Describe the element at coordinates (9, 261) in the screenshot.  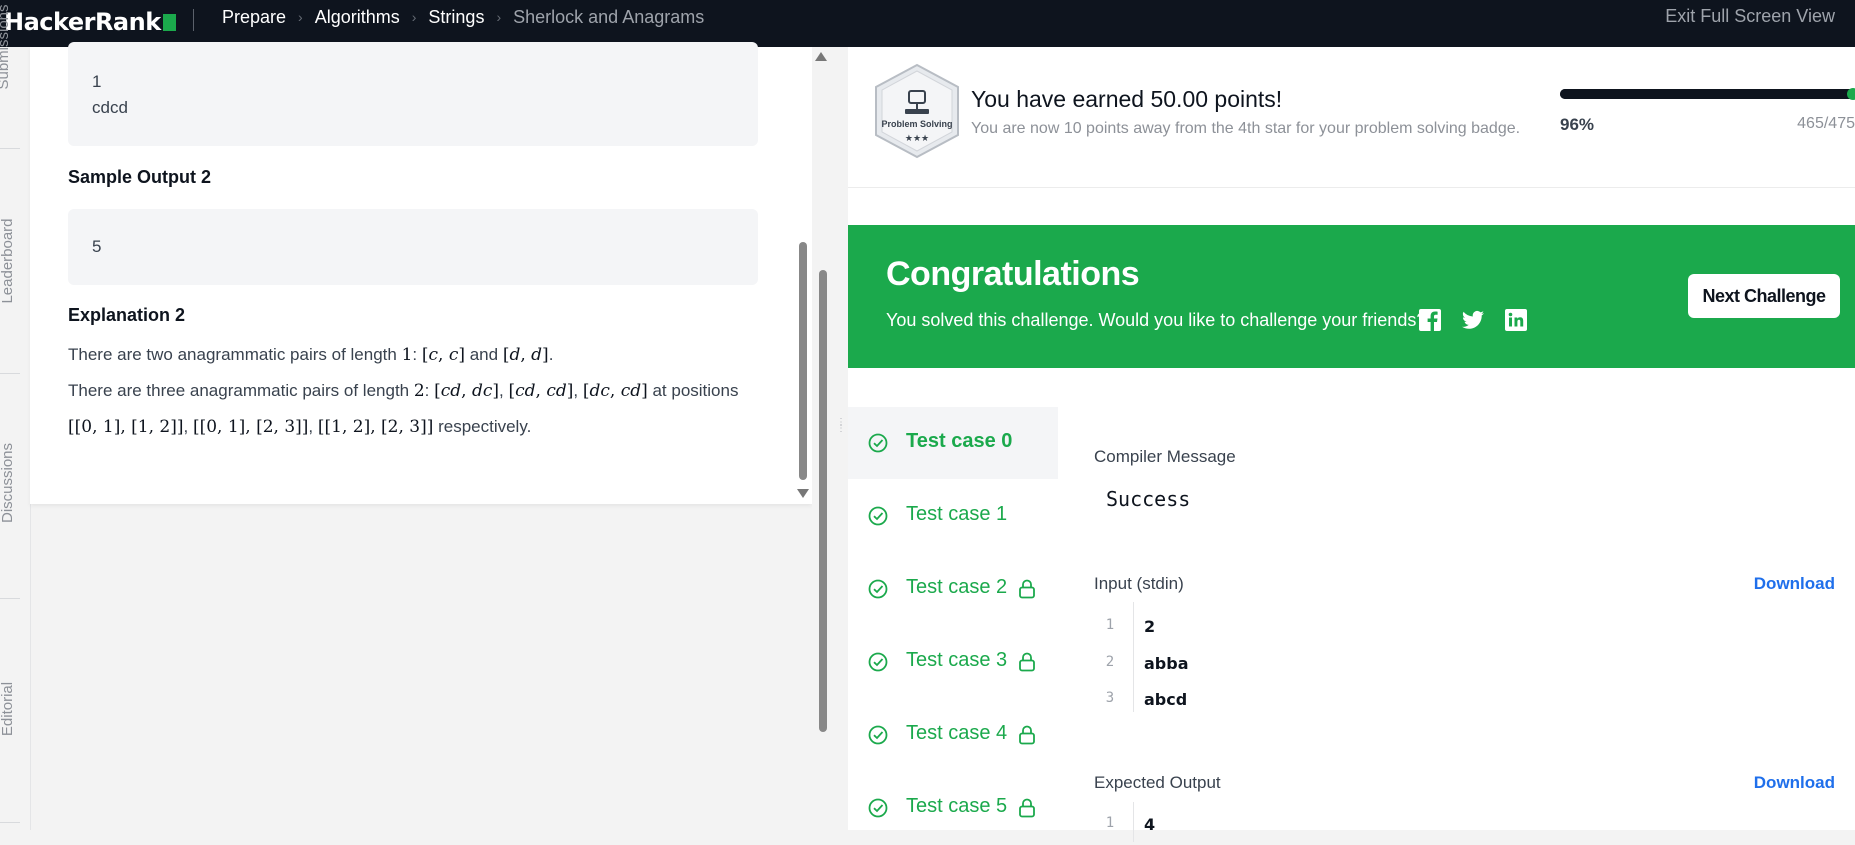
I see `tab-leaderboard: Leaderboard` at that location.